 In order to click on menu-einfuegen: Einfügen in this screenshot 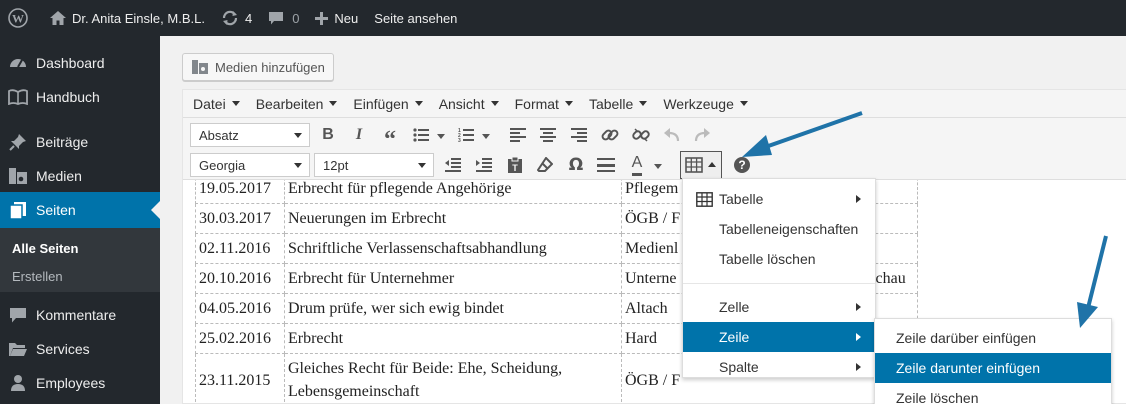, I will do `click(387, 104)`.